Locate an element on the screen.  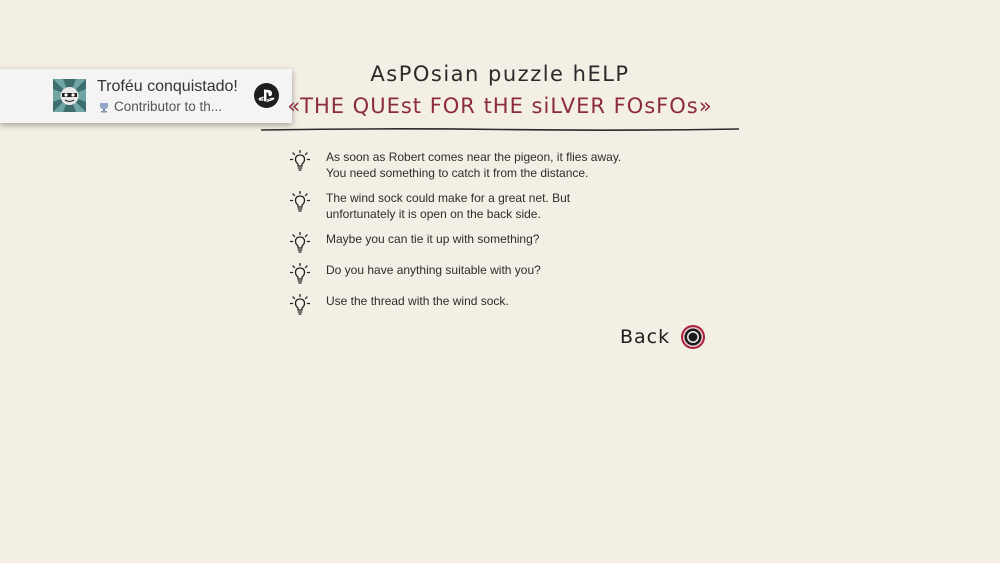
help-title: AsPOsian puzzle hELP is located at coordinates (500, 74).